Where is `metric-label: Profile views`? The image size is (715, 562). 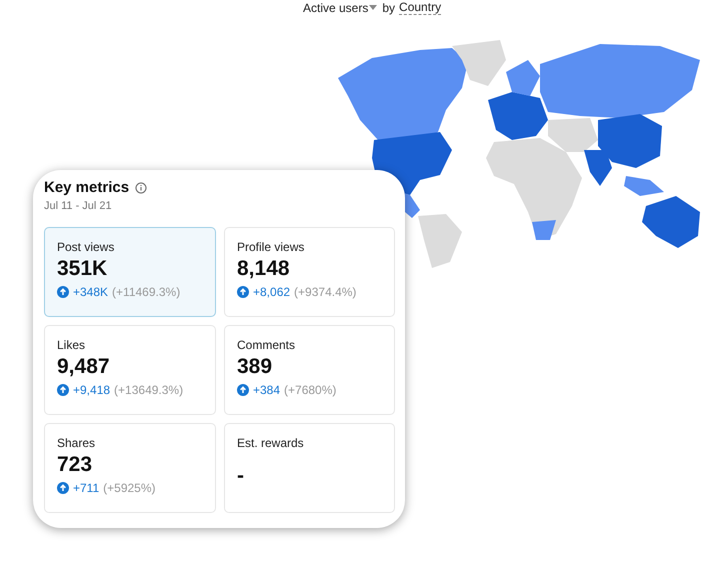 metric-label: Profile views is located at coordinates (271, 247).